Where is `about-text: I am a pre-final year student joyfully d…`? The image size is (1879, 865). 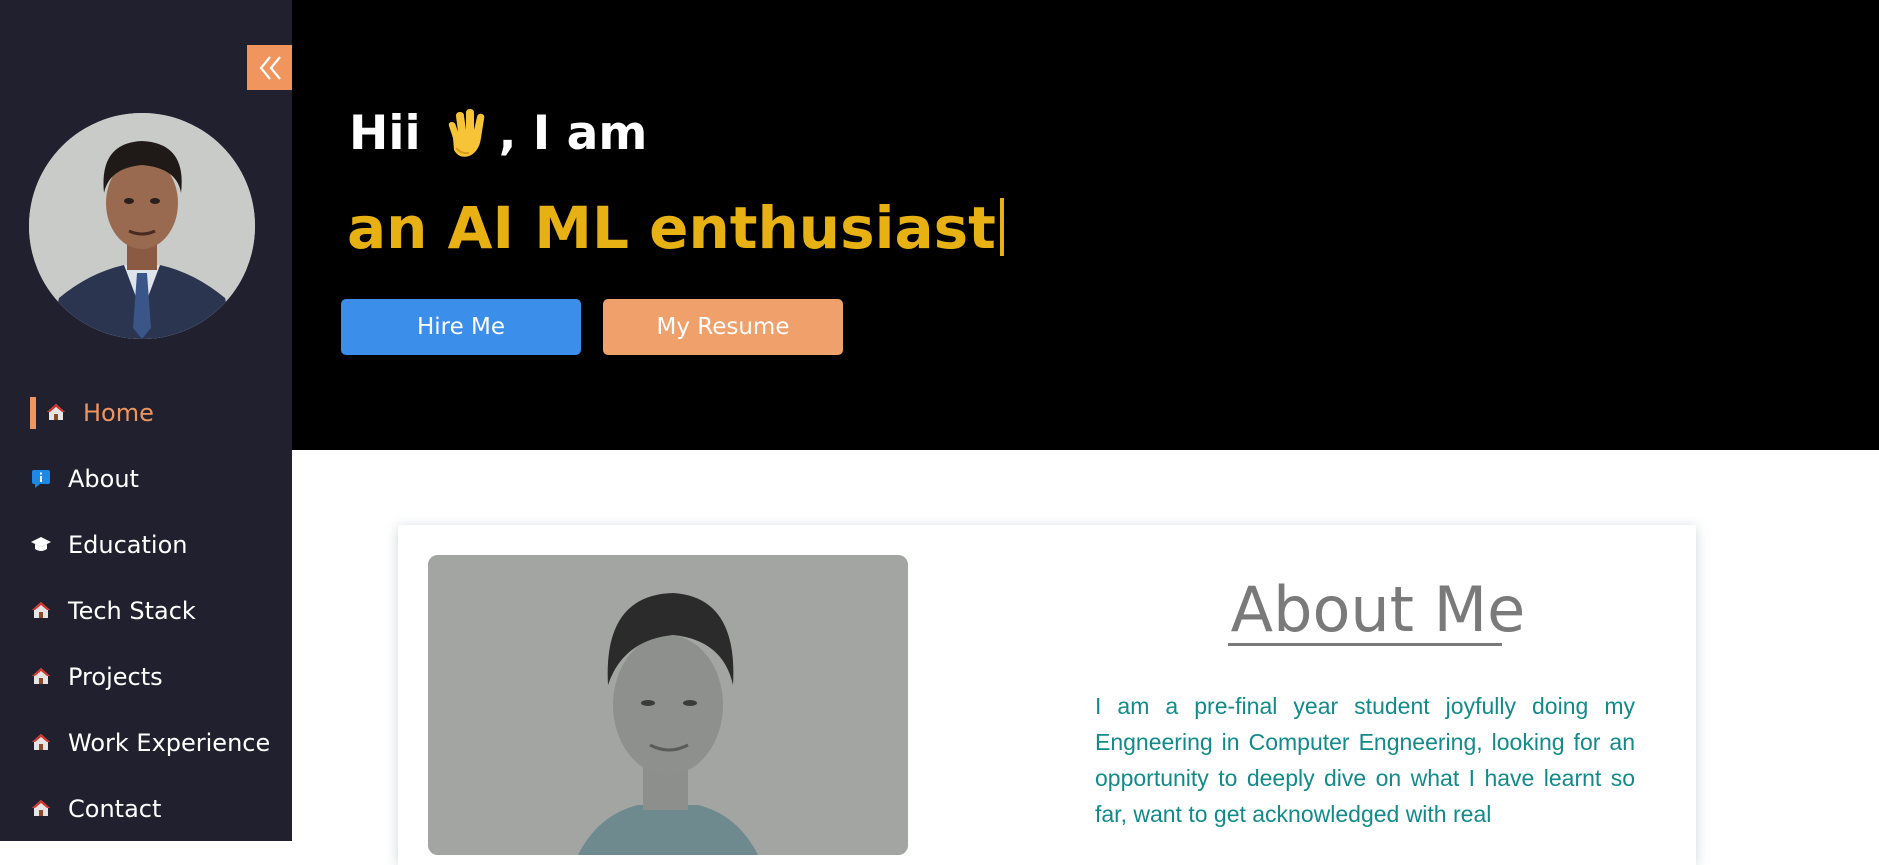 about-text: I am a pre-final year student joyfully d… is located at coordinates (1365, 760).